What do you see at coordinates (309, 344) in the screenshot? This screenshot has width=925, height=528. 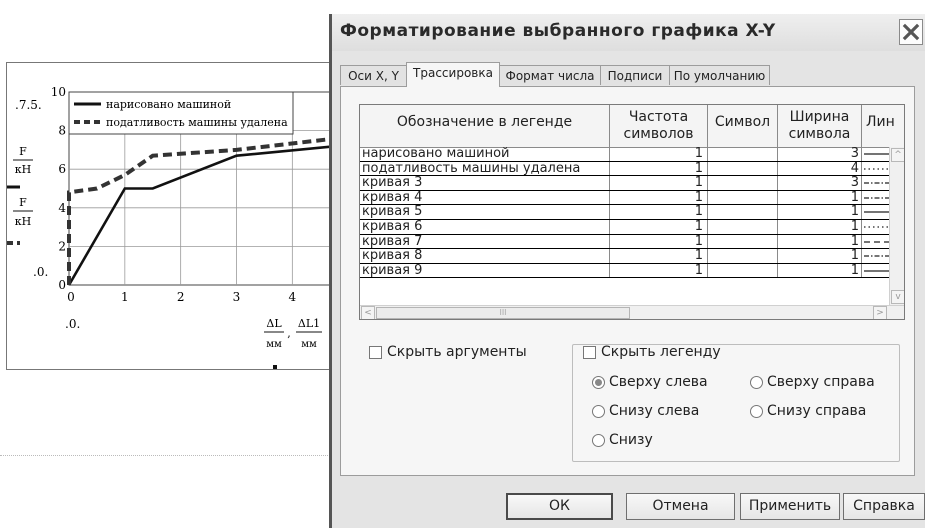 I see `svg-text: мм` at bounding box center [309, 344].